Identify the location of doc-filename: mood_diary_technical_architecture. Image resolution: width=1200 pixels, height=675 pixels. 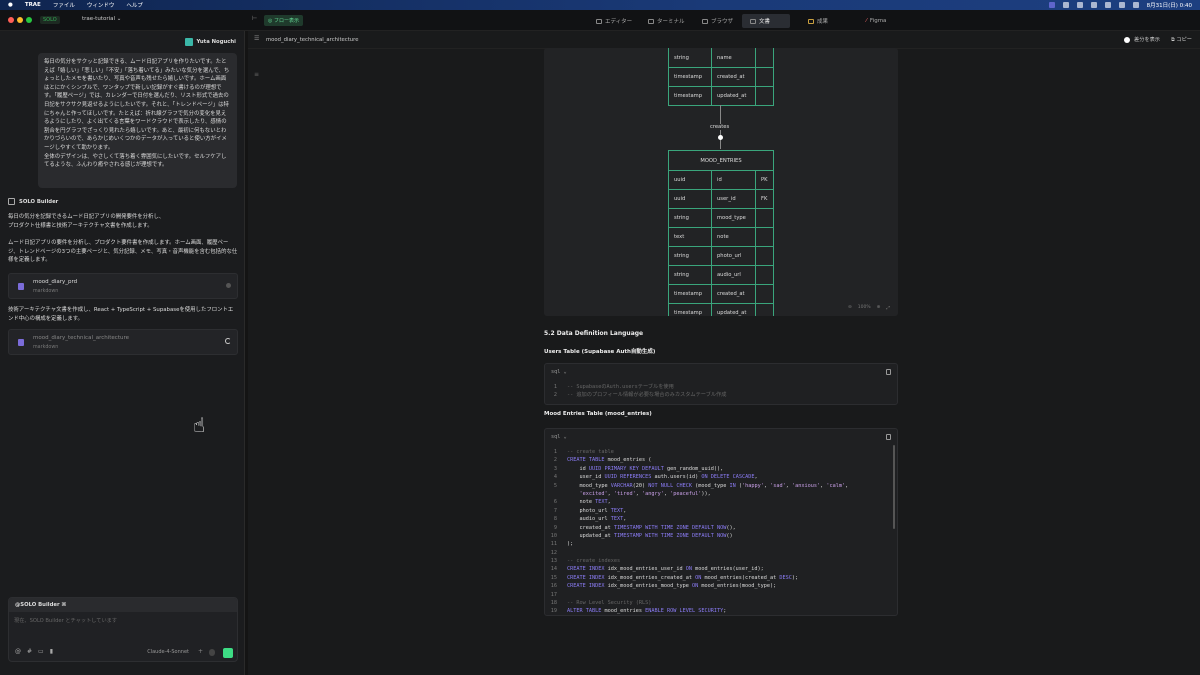
(312, 40).